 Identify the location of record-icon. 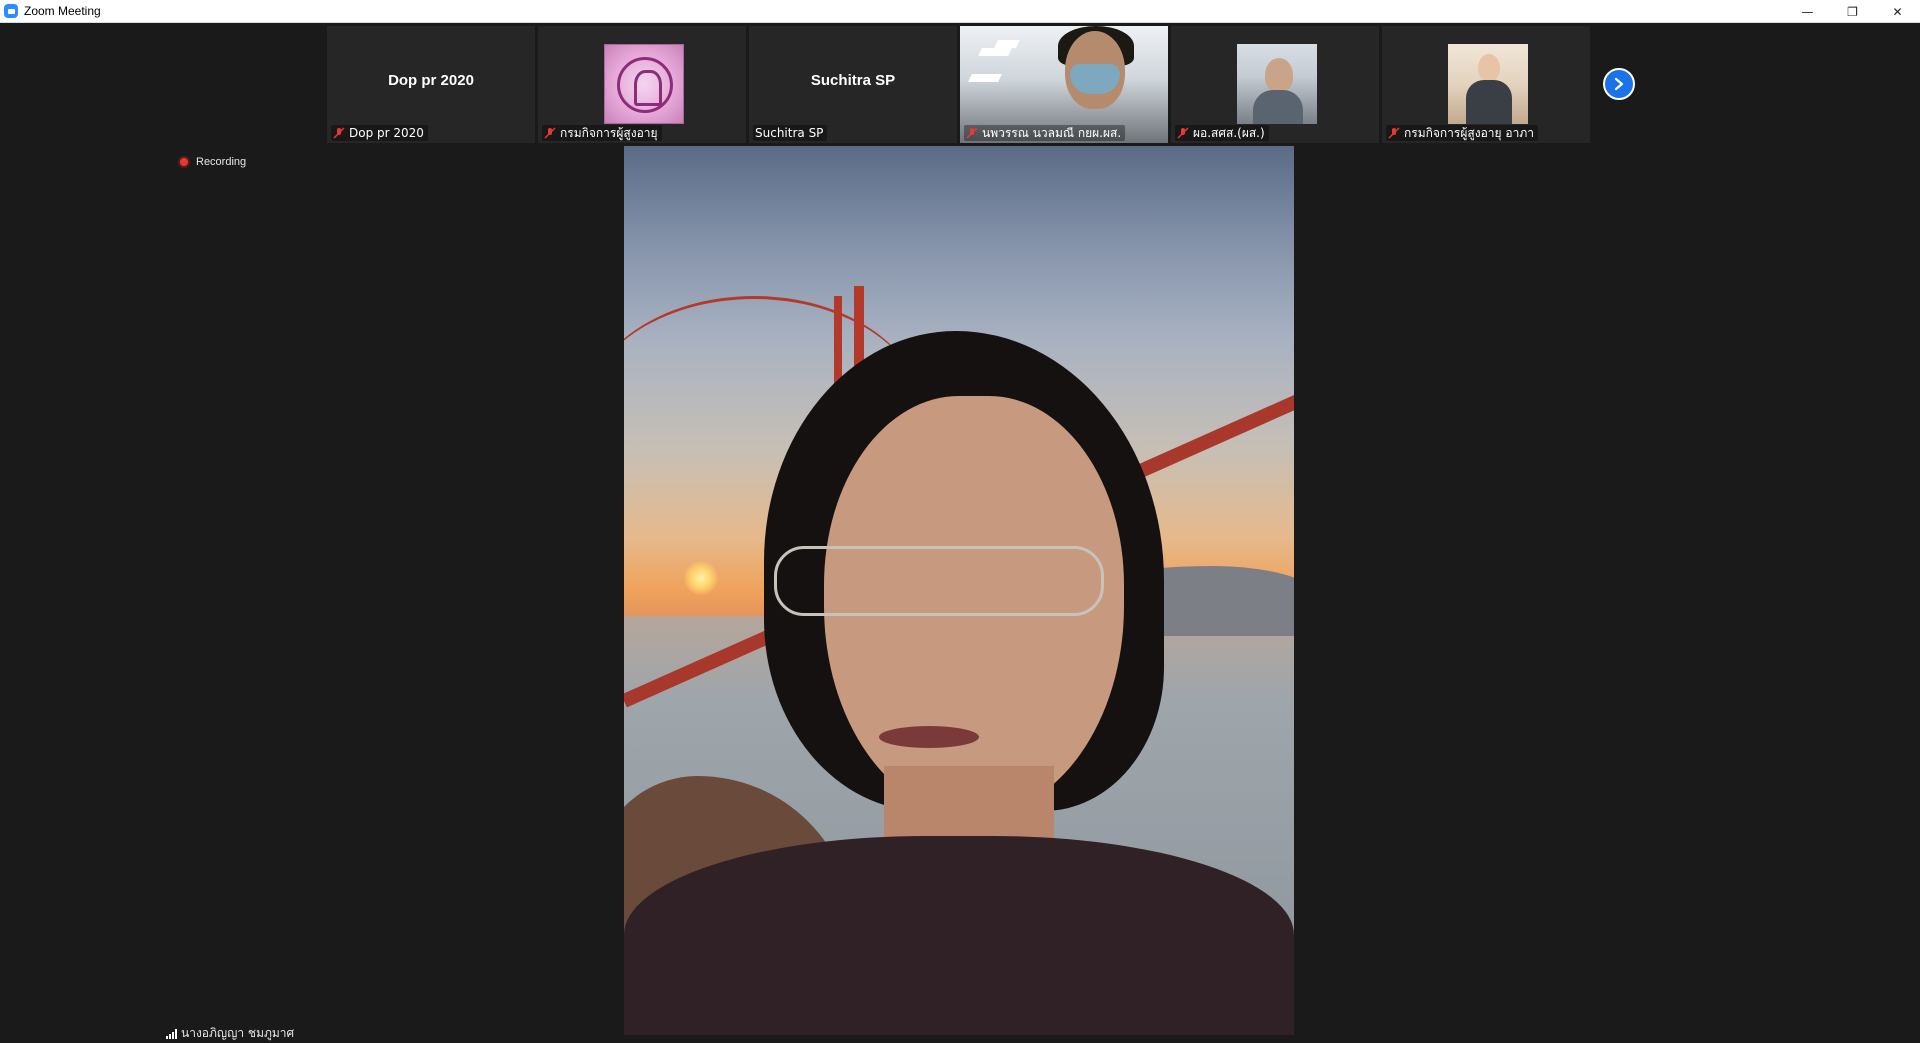
(184, 162).